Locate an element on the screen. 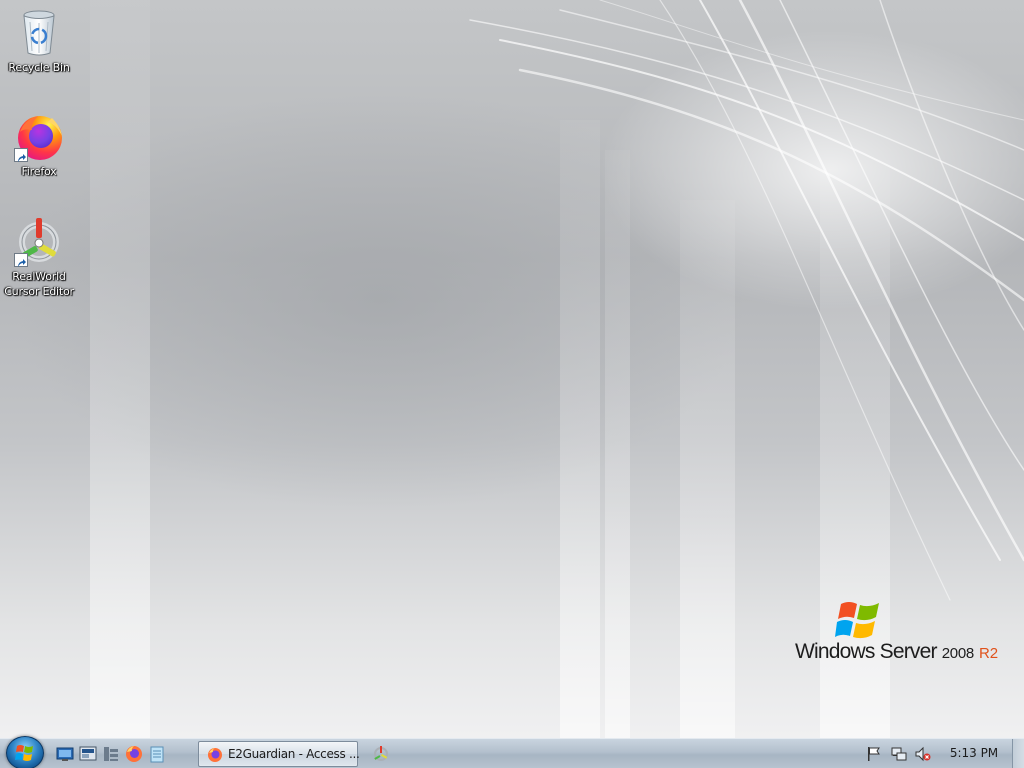 This screenshot has height=768, width=1024. label-line-1: RealWorld is located at coordinates (39, 276).